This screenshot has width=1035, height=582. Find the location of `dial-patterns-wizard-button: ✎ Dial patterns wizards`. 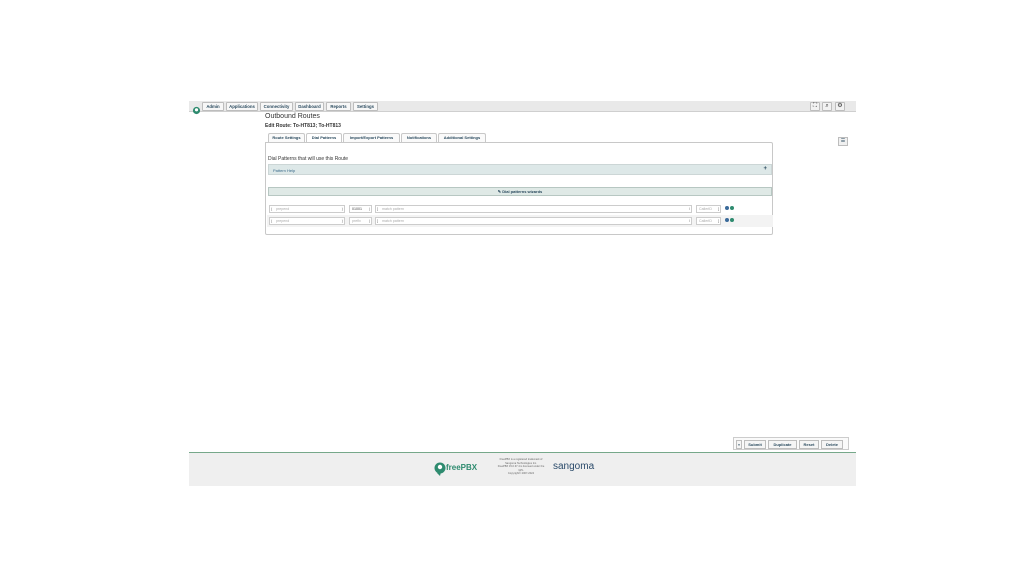

dial-patterns-wizard-button: ✎ Dial patterns wizards is located at coordinates (520, 191).